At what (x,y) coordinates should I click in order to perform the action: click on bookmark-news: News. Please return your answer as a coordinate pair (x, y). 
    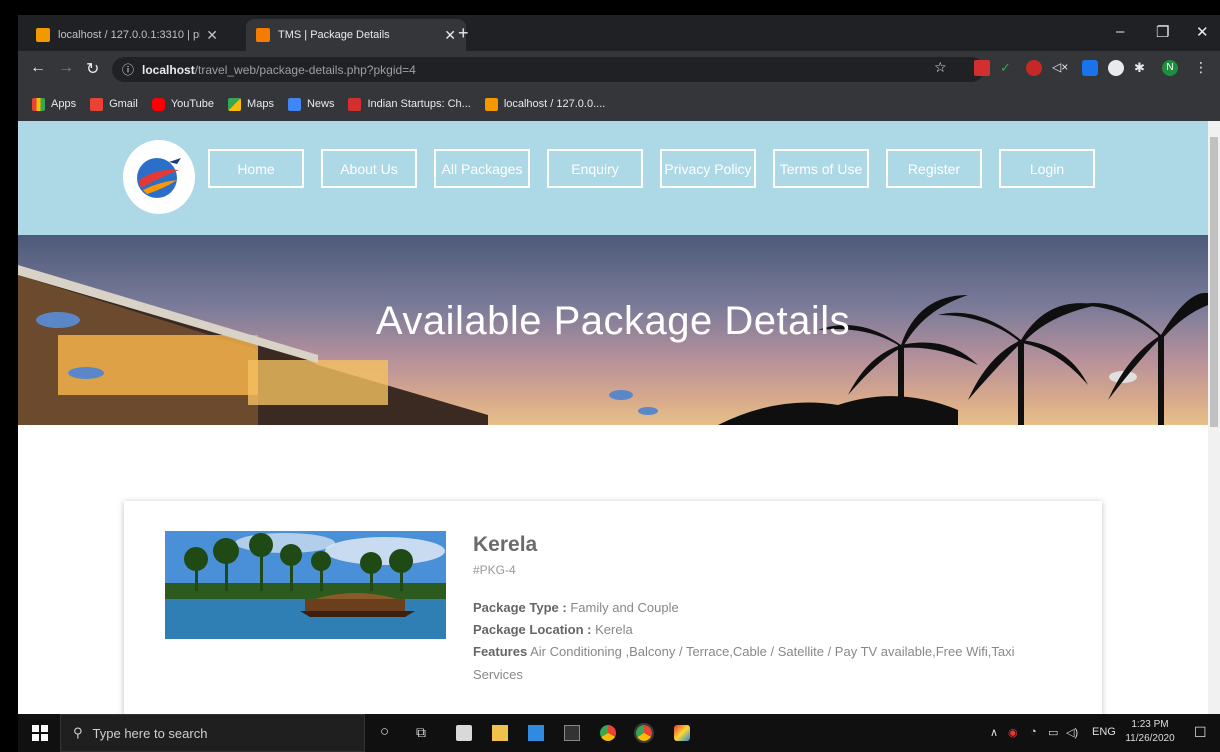
    Looking at the image, I should click on (311, 104).